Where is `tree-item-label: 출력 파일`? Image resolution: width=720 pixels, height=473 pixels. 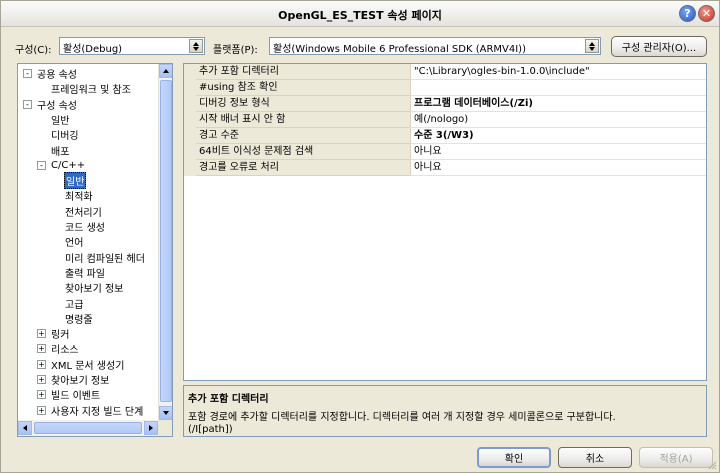
tree-item-label: 출력 파일 is located at coordinates (85, 274).